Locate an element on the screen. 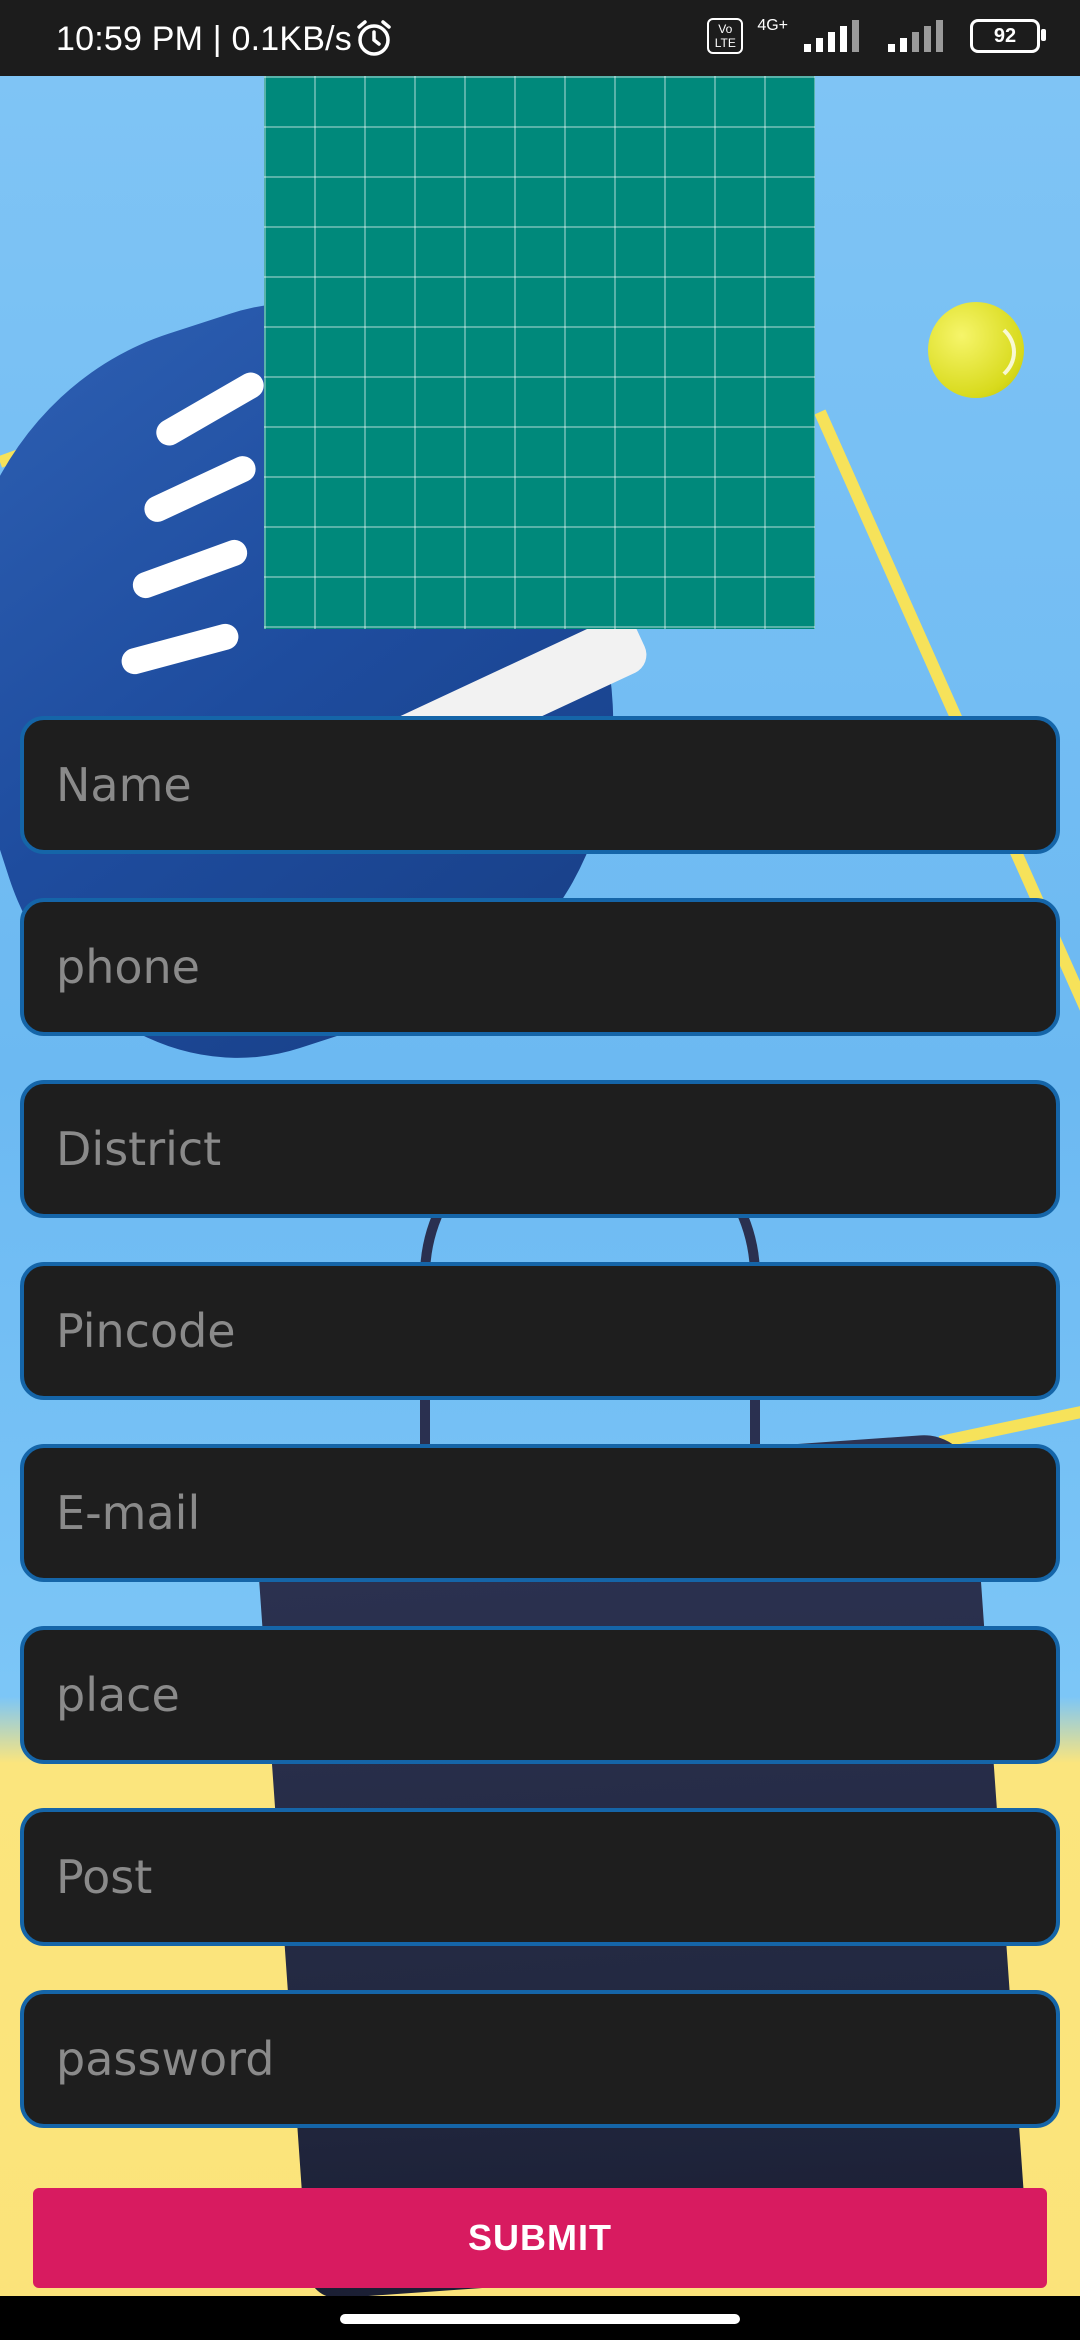  name-field is located at coordinates (540, 785).